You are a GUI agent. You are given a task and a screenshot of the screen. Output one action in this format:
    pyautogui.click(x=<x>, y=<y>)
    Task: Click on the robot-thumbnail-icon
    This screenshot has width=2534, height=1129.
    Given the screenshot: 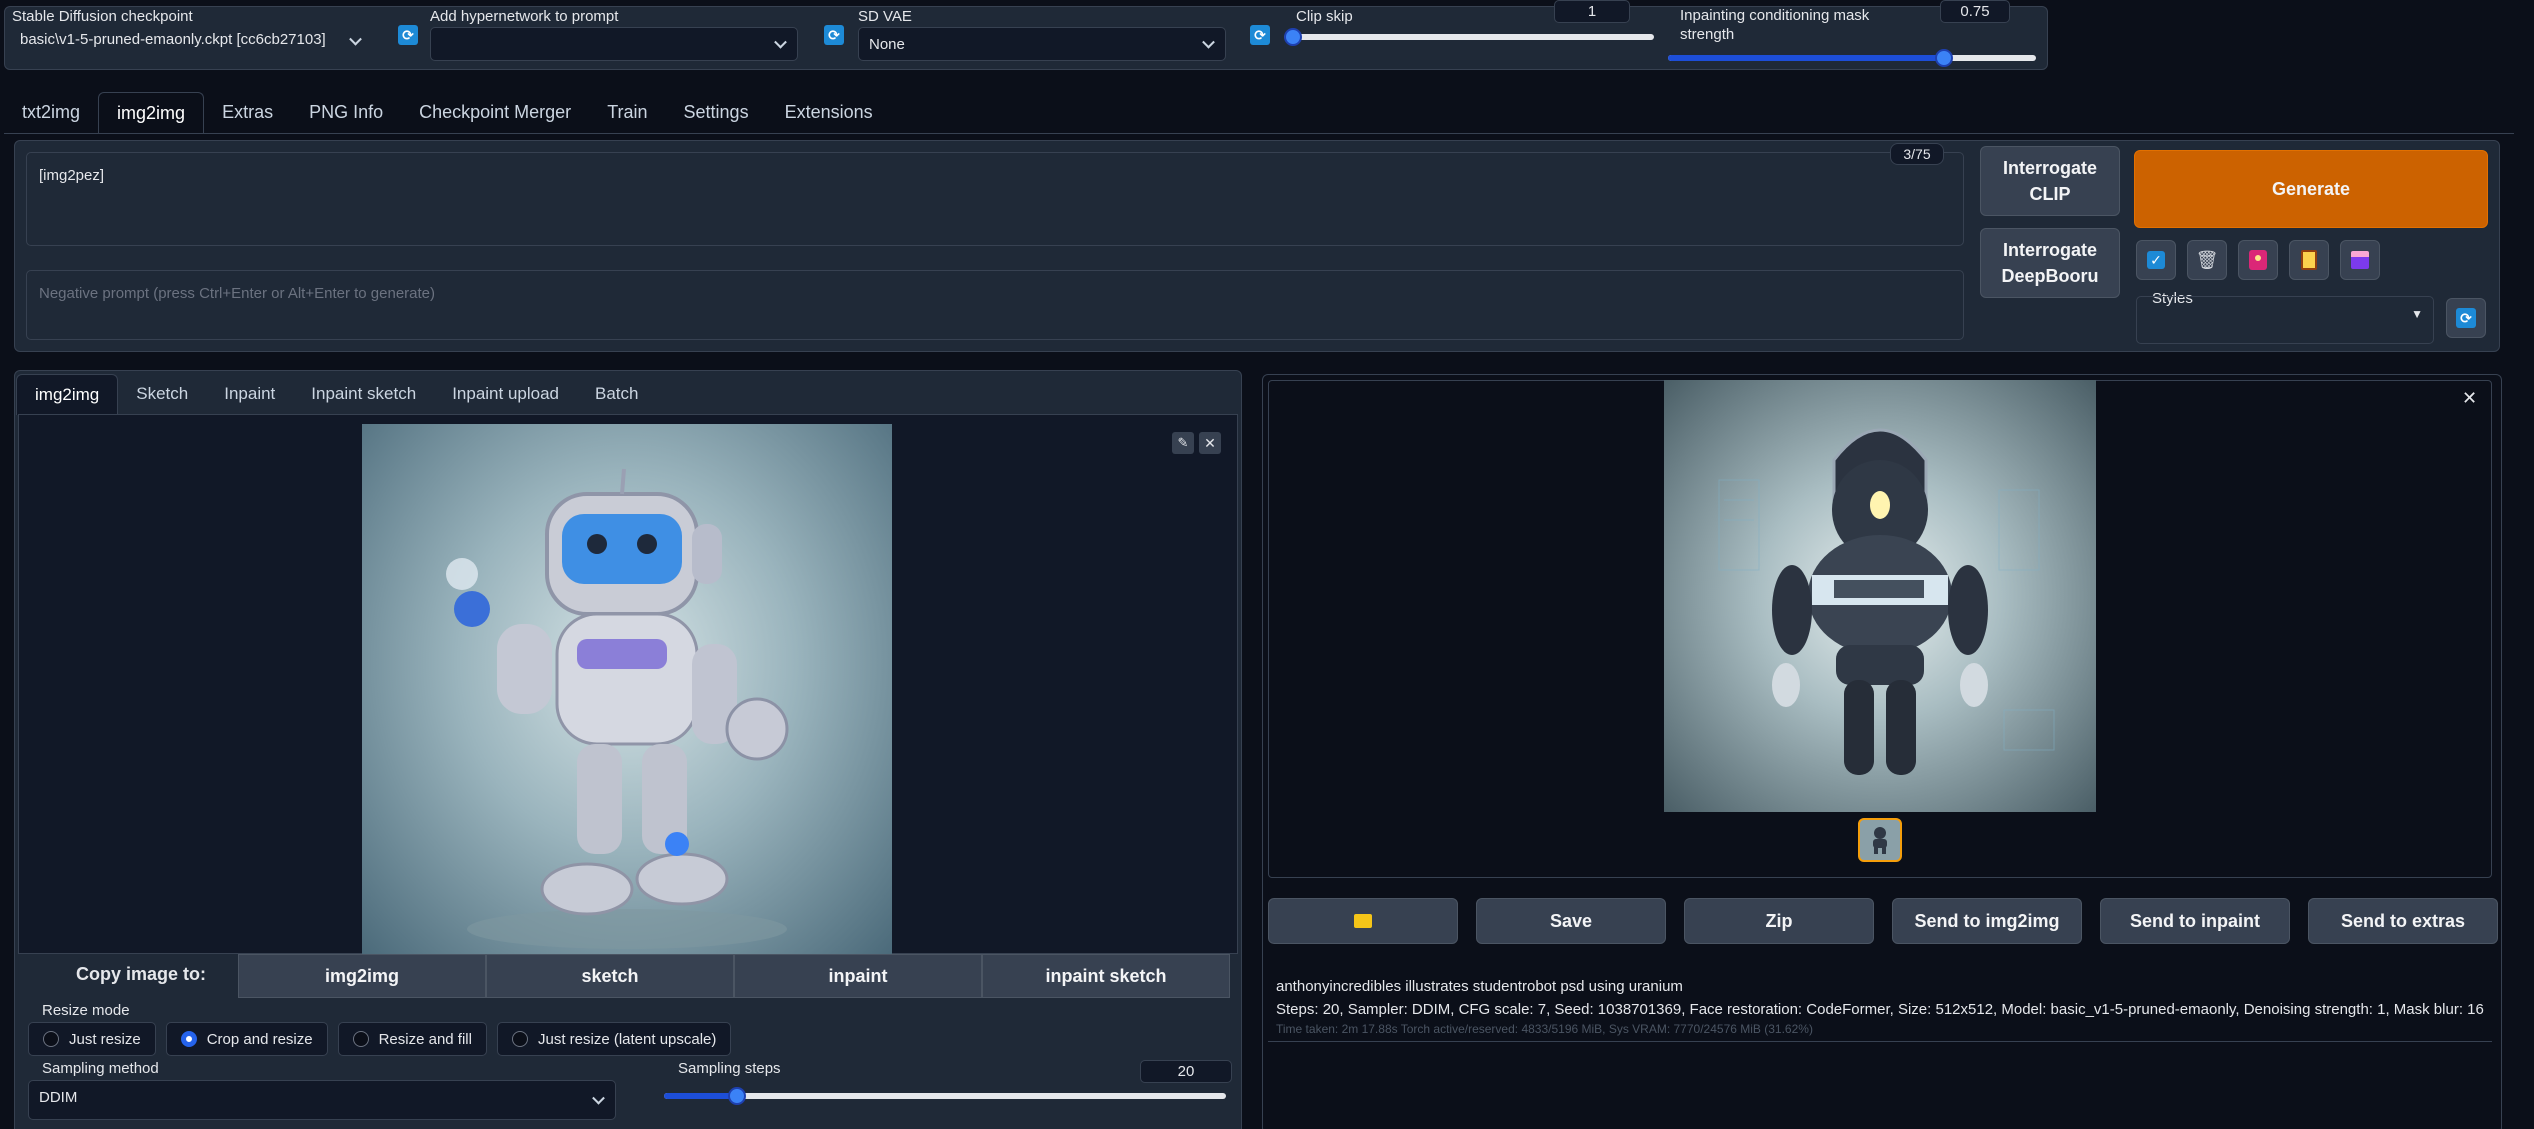 What is the action you would take?
    pyautogui.click(x=1880, y=840)
    